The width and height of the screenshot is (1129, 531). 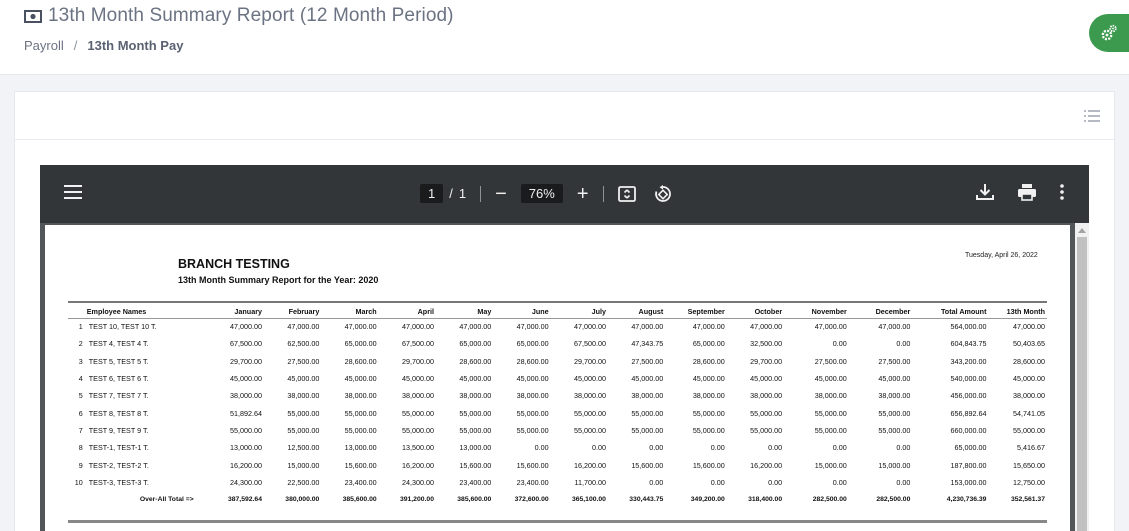 What do you see at coordinates (1109, 33) in the screenshot?
I see `settings-fab-button` at bounding box center [1109, 33].